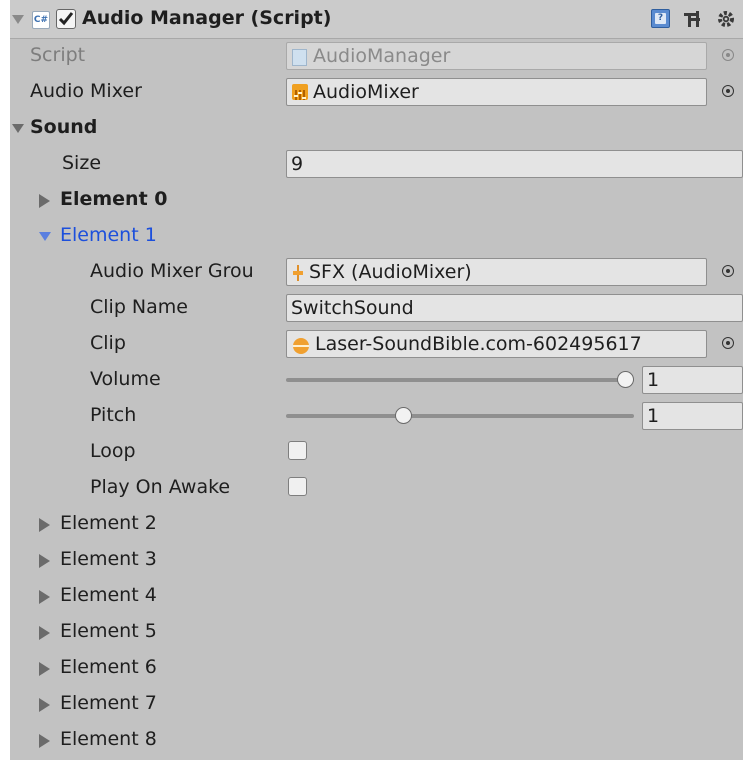 The height and width of the screenshot is (760, 743). What do you see at coordinates (376, 560) in the screenshot?
I see `element-foldout: Element 3` at bounding box center [376, 560].